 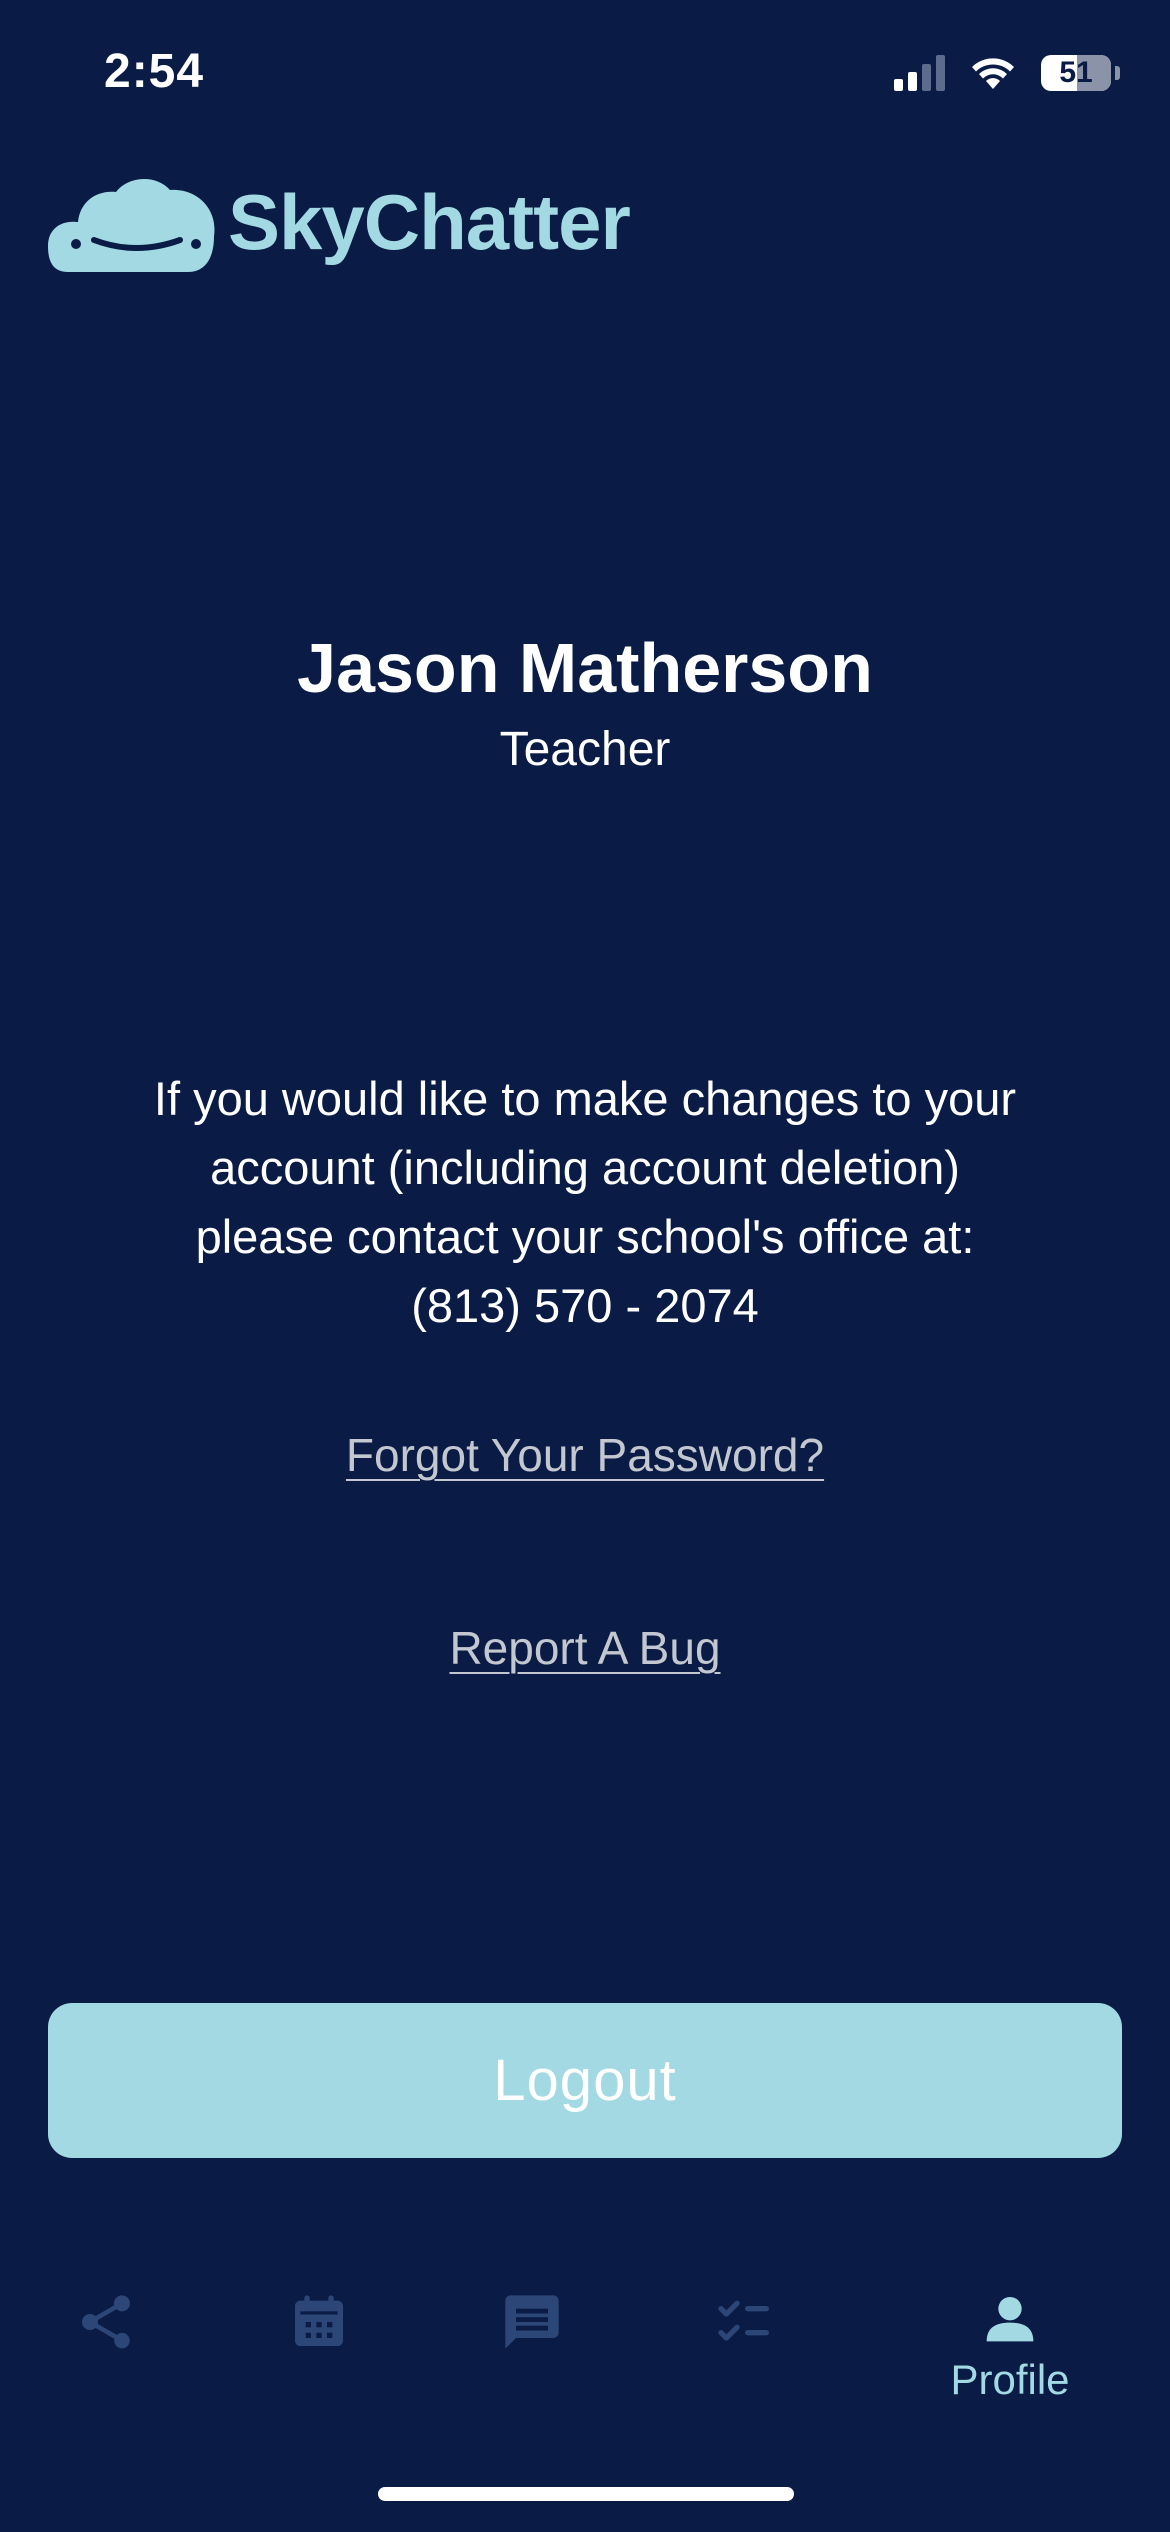 I want to click on battery-tip, so click(x=1117, y=73).